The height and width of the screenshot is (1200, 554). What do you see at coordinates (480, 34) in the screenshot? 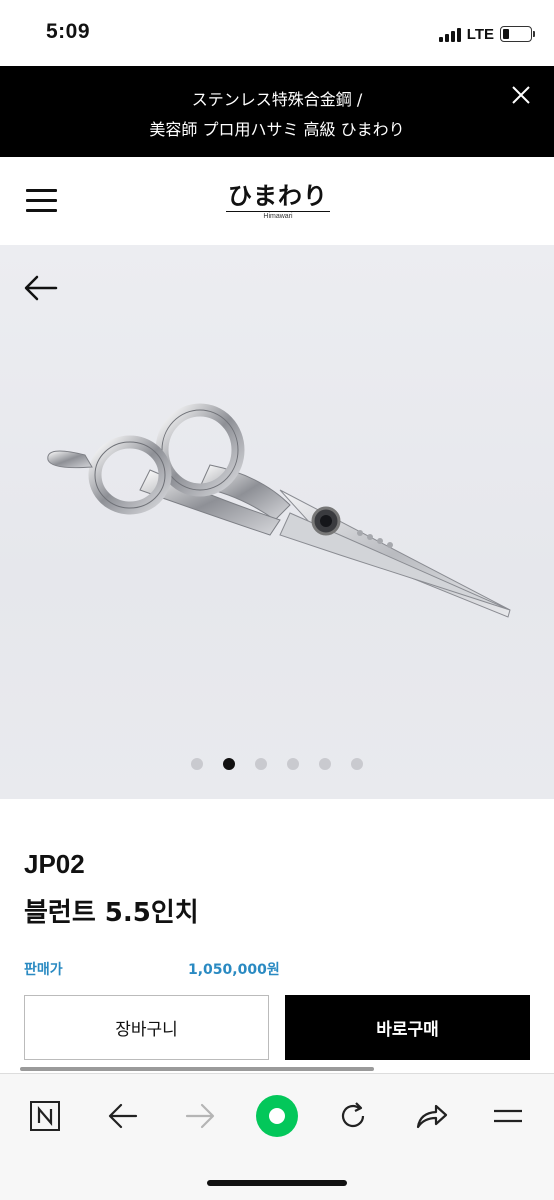
I see `network-type: LTE` at bounding box center [480, 34].